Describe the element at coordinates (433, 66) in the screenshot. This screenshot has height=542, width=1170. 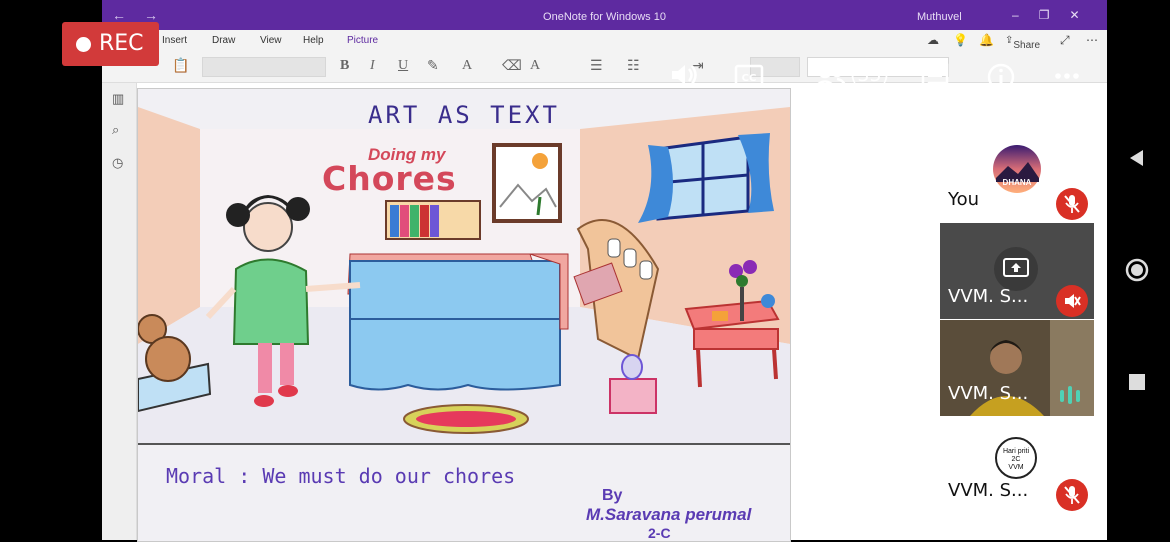
I see `highlight-icon: ✎` at that location.